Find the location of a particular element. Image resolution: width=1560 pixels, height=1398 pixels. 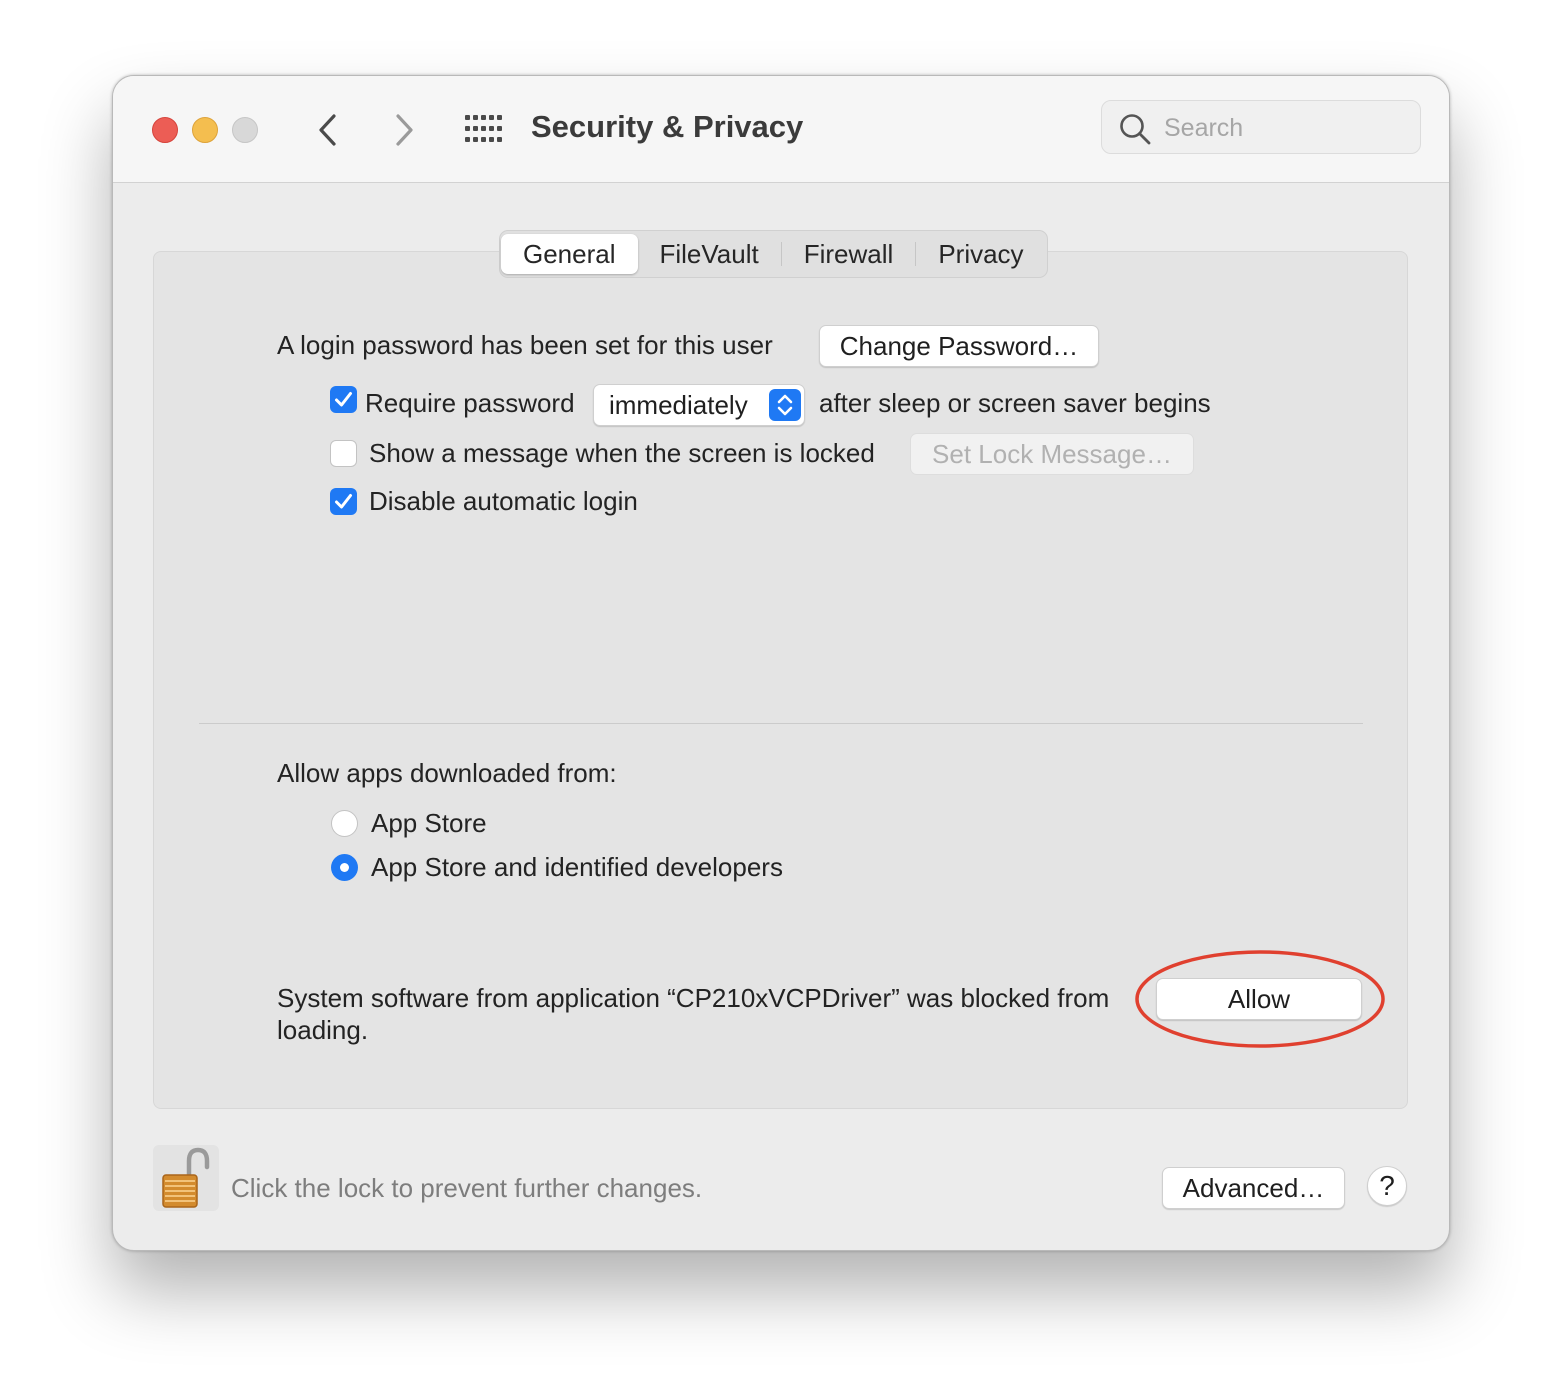

tab-bar: General FileVault Firewall Privacy is located at coordinates (773, 254).